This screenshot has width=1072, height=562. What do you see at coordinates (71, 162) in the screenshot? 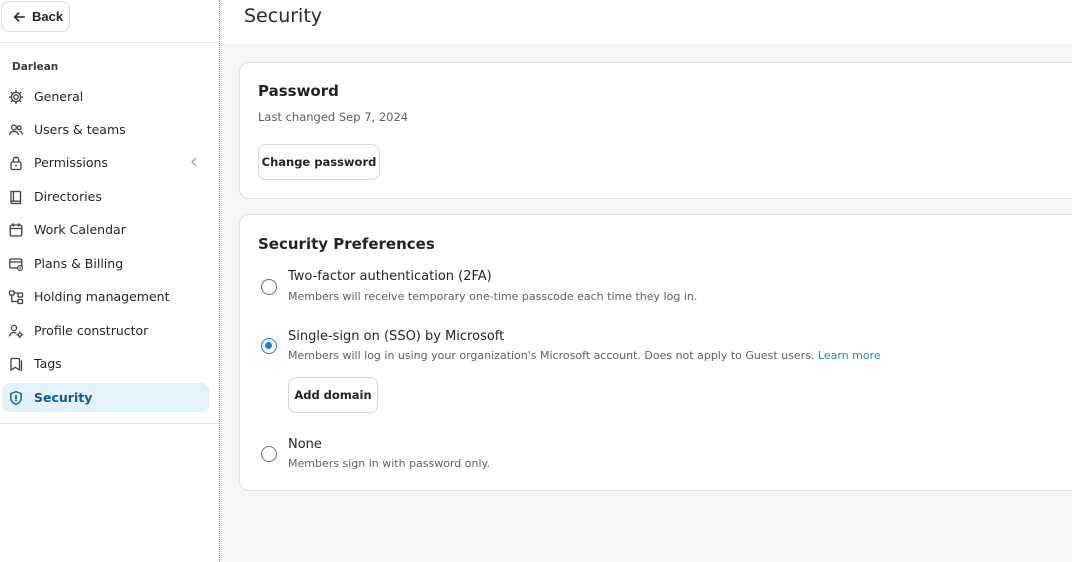
I see `sidebar-item-label: Permissions` at bounding box center [71, 162].